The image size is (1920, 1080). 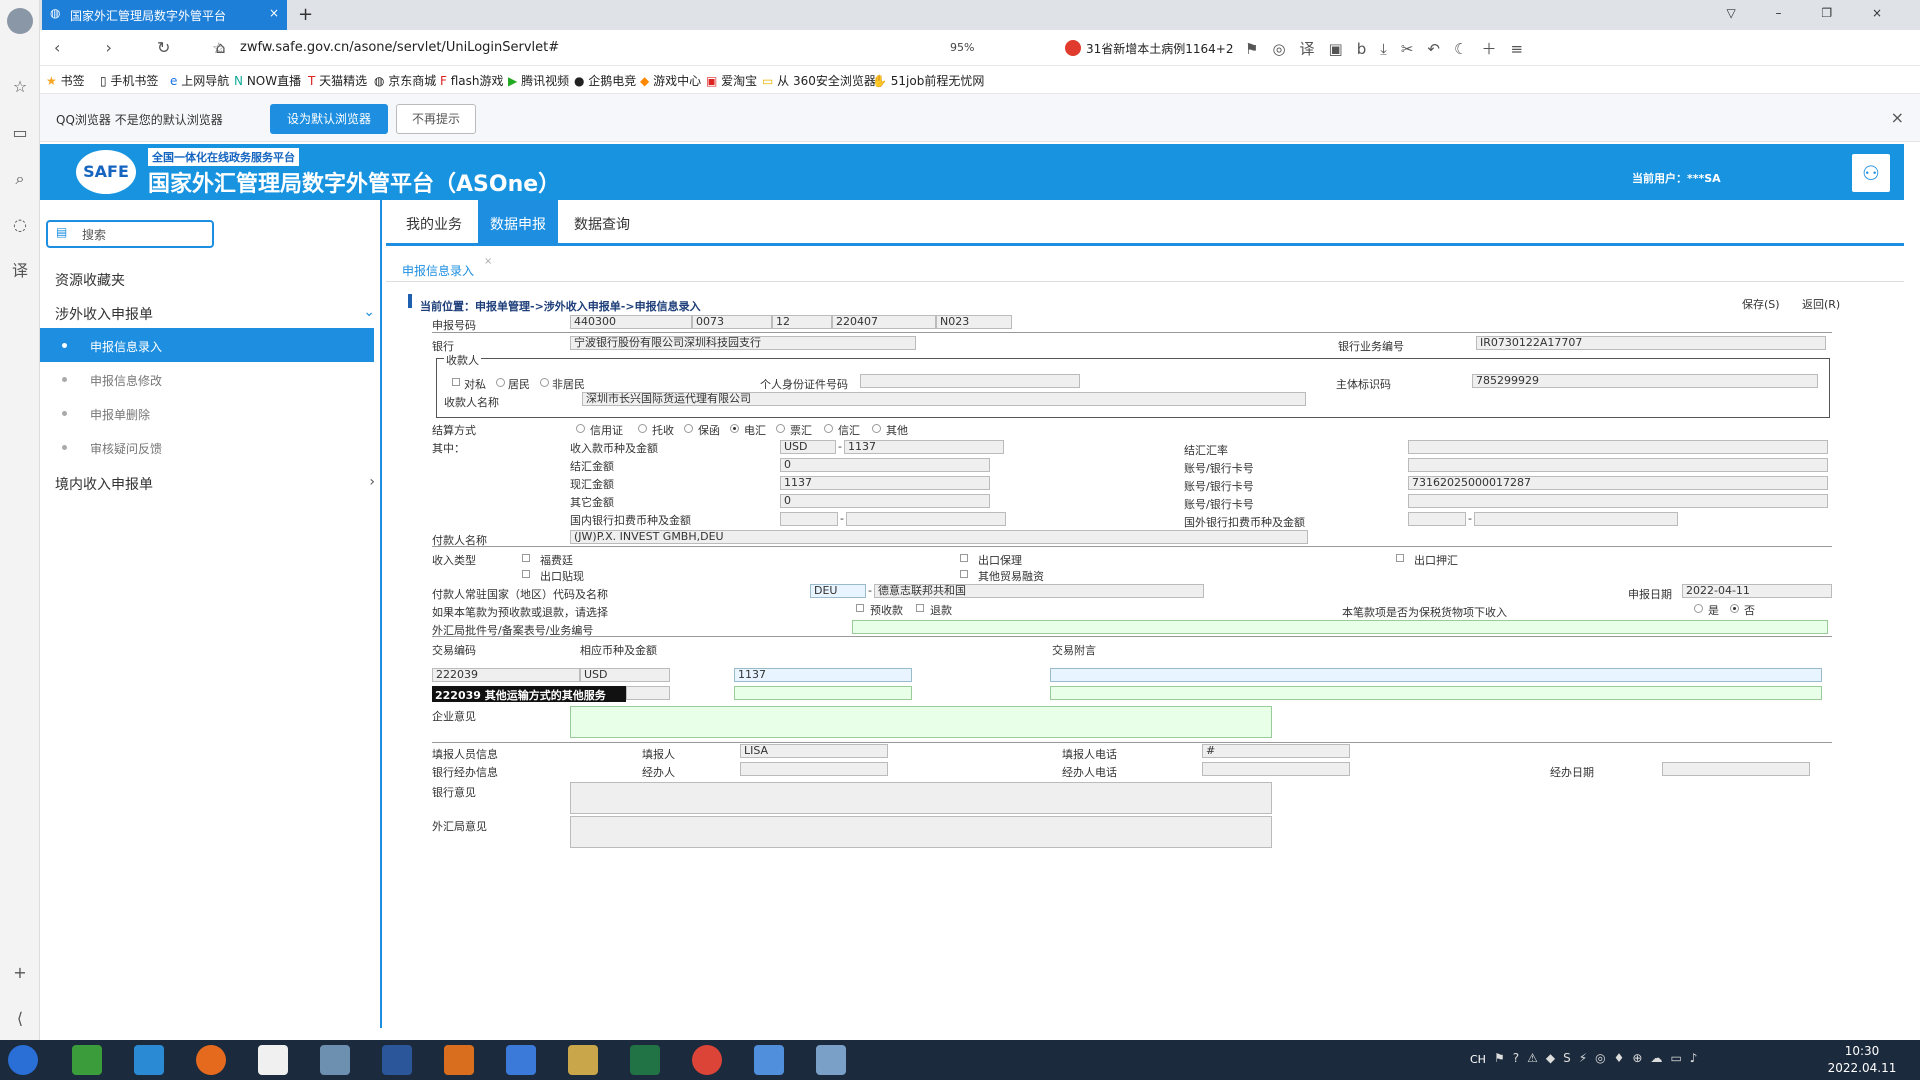 What do you see at coordinates (631, 322) in the screenshot?
I see `report-no-field: 440300` at bounding box center [631, 322].